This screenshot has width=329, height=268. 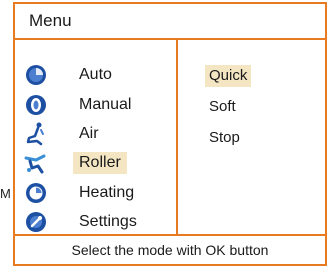 What do you see at coordinates (36, 75) in the screenshot?
I see `auto-mode-icon` at bounding box center [36, 75].